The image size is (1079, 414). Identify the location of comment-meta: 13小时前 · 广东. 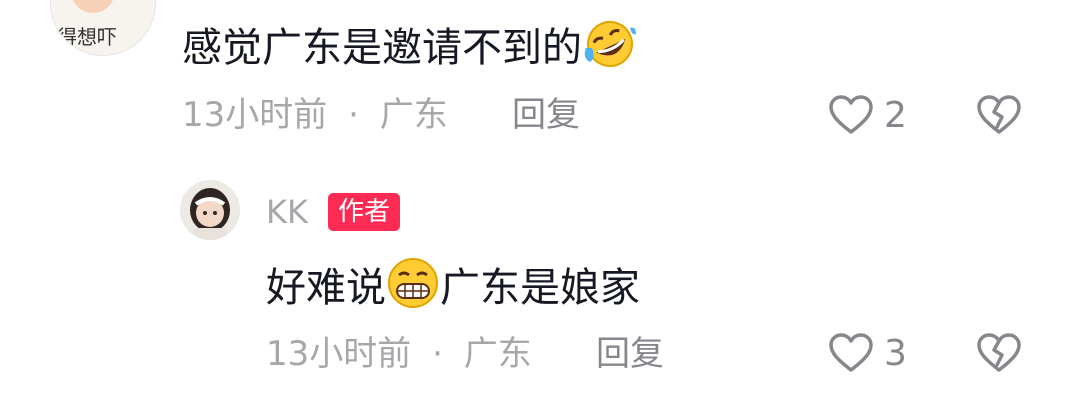
(315, 115).